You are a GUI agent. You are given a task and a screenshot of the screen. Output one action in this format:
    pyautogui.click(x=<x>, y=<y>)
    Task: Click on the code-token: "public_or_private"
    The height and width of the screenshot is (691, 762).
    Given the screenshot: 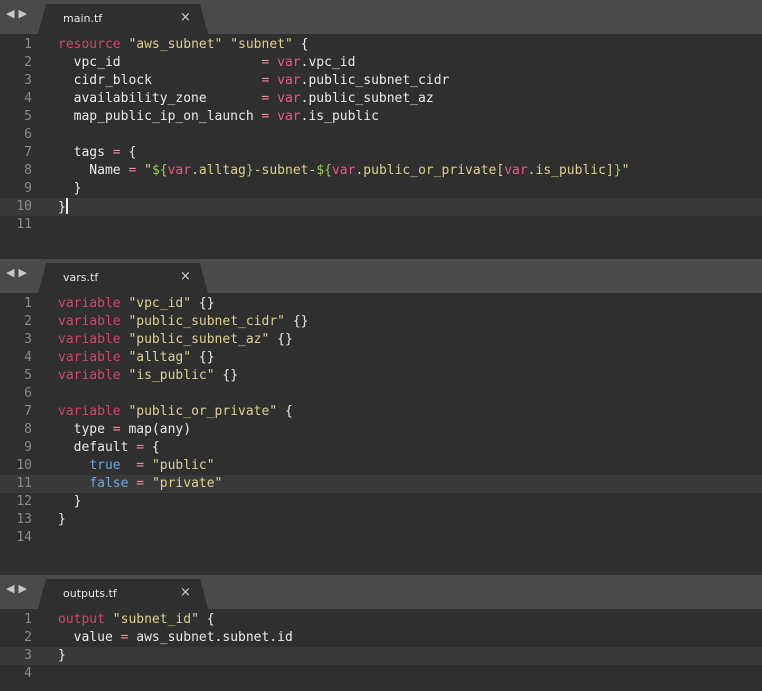 What is the action you would take?
    pyautogui.click(x=203, y=411)
    